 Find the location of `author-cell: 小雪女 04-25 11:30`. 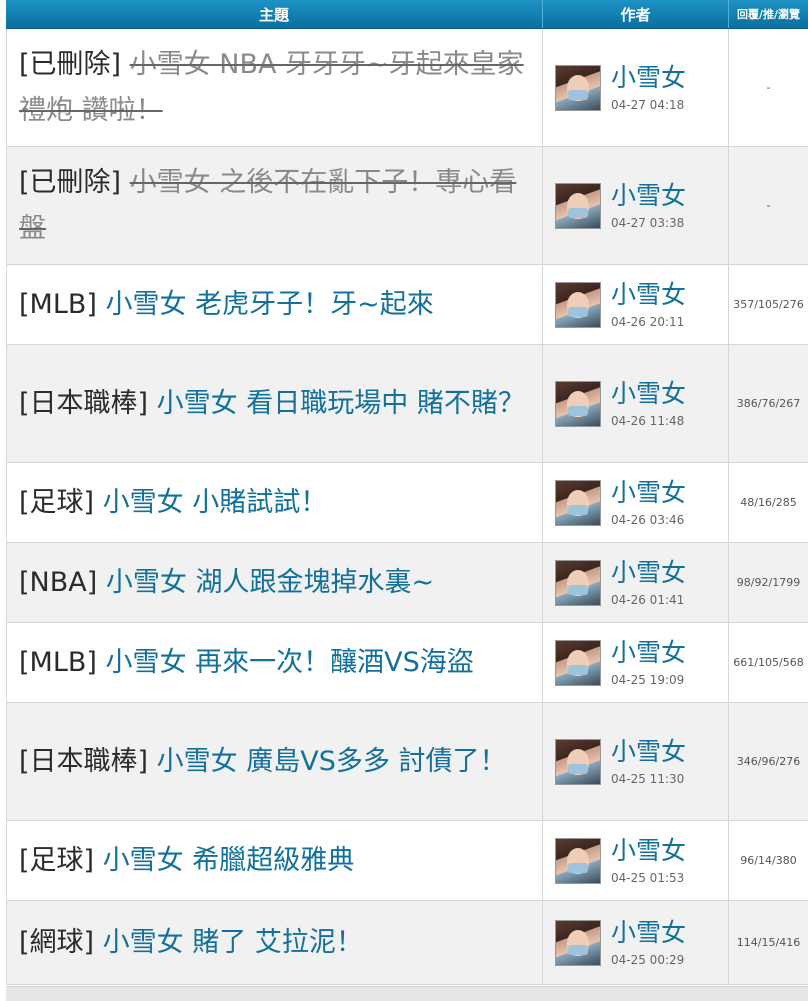

author-cell: 小雪女 04-25 11:30 is located at coordinates (636, 761).